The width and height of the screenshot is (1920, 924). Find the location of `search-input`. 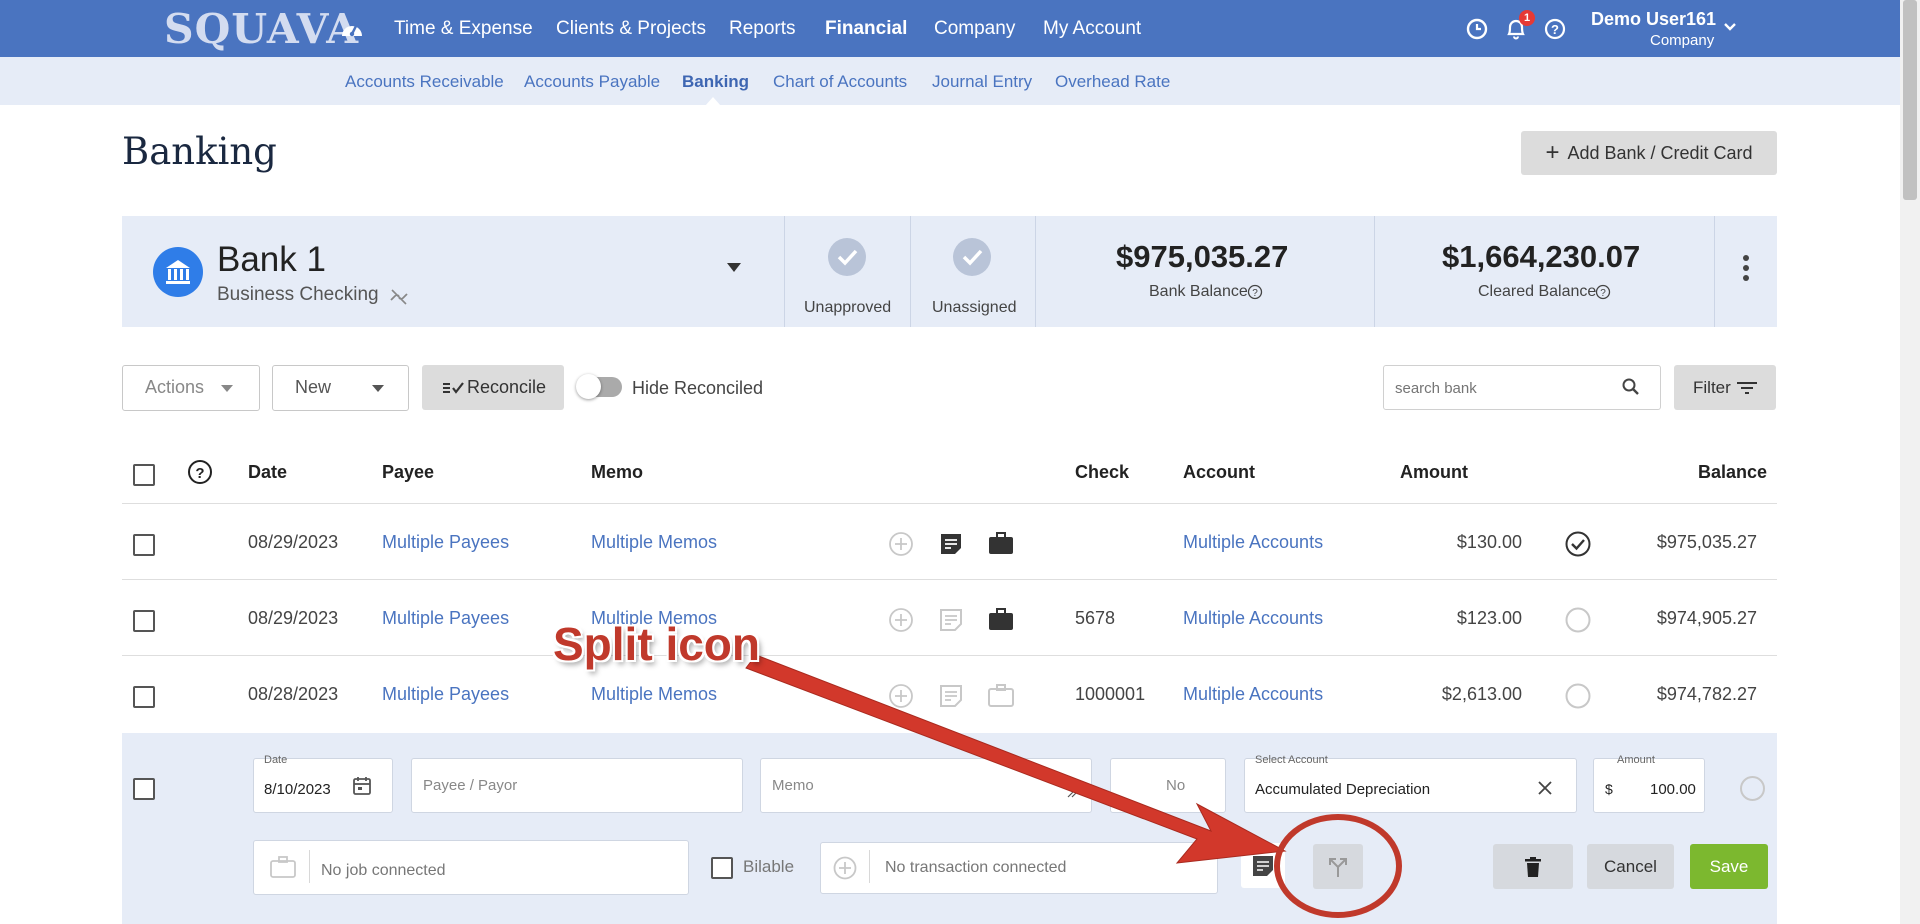

search-input is located at coordinates (1495, 388).